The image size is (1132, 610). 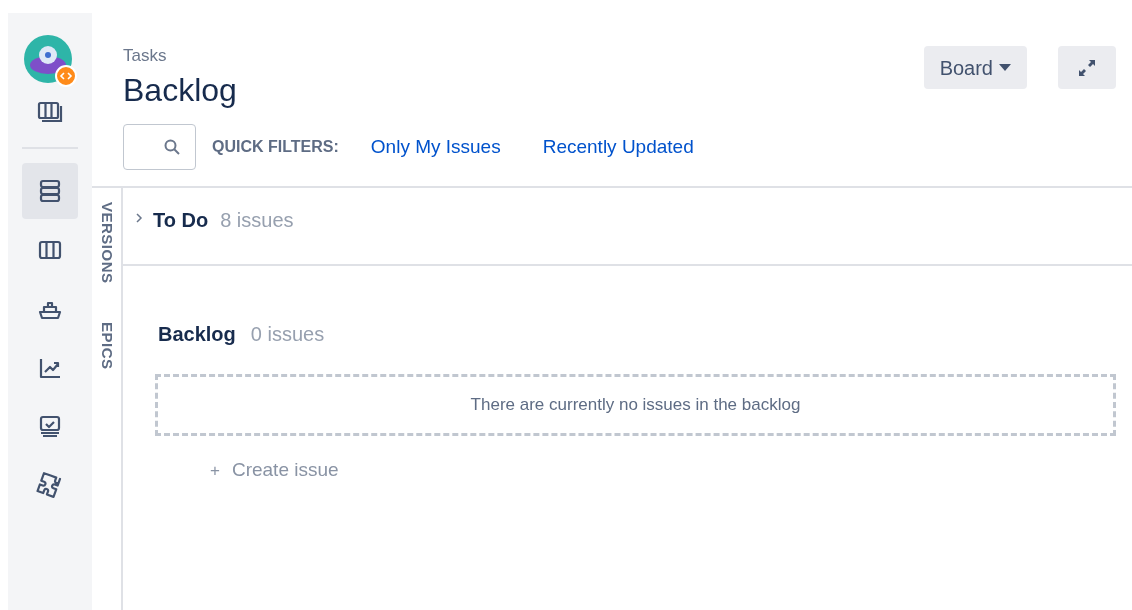 What do you see at coordinates (197, 334) in the screenshot?
I see `backlog-name: Backlog` at bounding box center [197, 334].